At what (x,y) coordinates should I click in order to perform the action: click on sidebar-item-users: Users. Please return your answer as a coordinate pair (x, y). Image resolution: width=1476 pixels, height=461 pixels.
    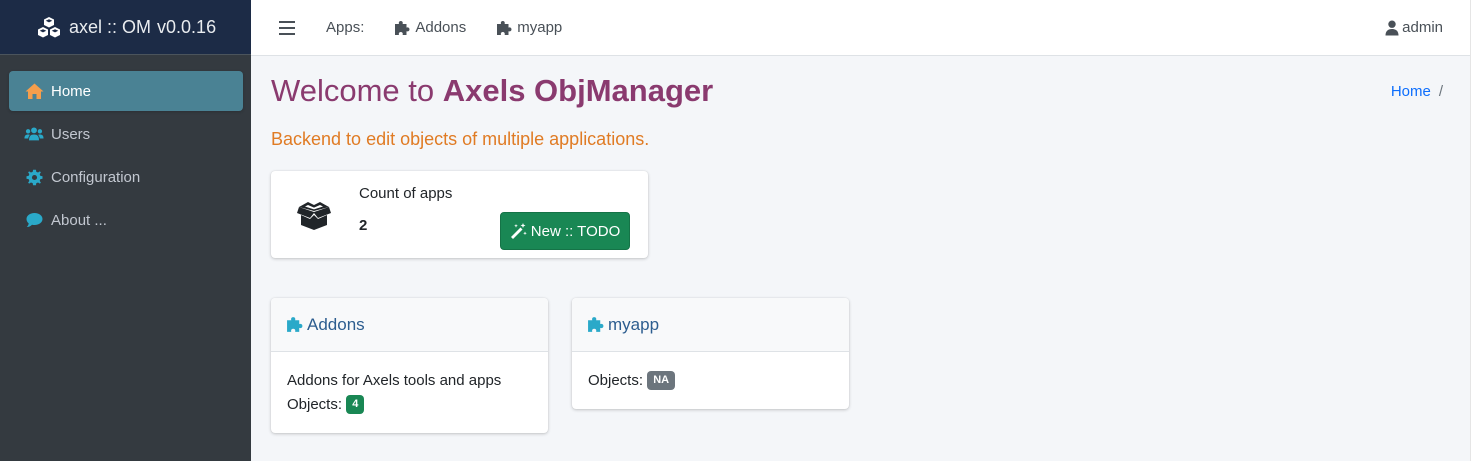
    Looking at the image, I should click on (126, 134).